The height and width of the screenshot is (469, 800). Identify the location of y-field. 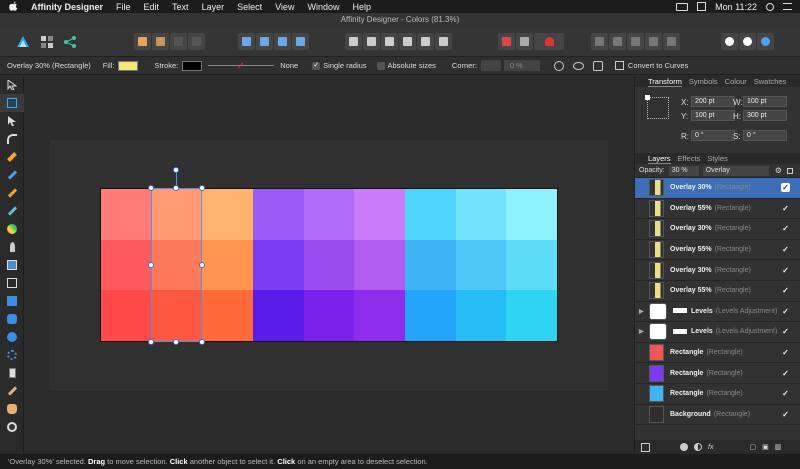
(713, 115).